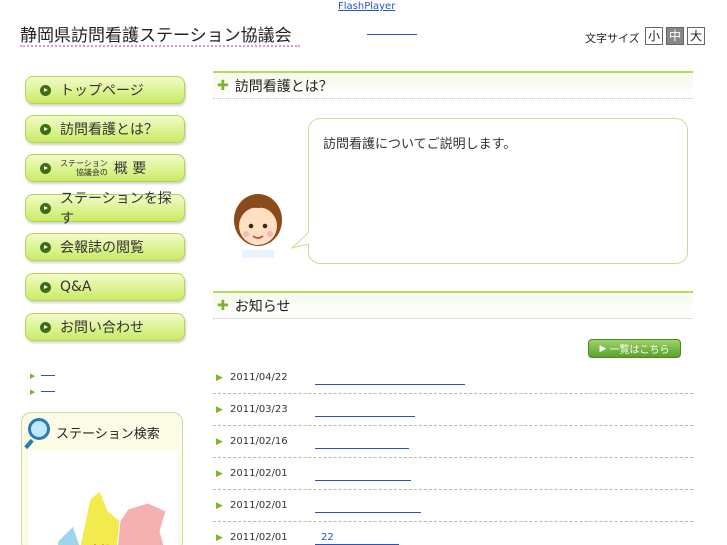 The image size is (727, 545). Describe the element at coordinates (29, 444) in the screenshot. I see `magnifier-handle` at that location.